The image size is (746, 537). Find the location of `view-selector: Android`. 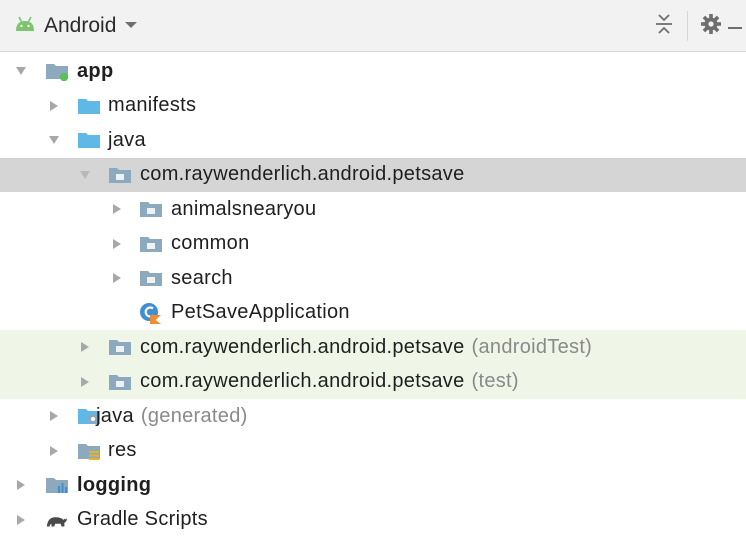

view-selector: Android is located at coordinates (76, 26).